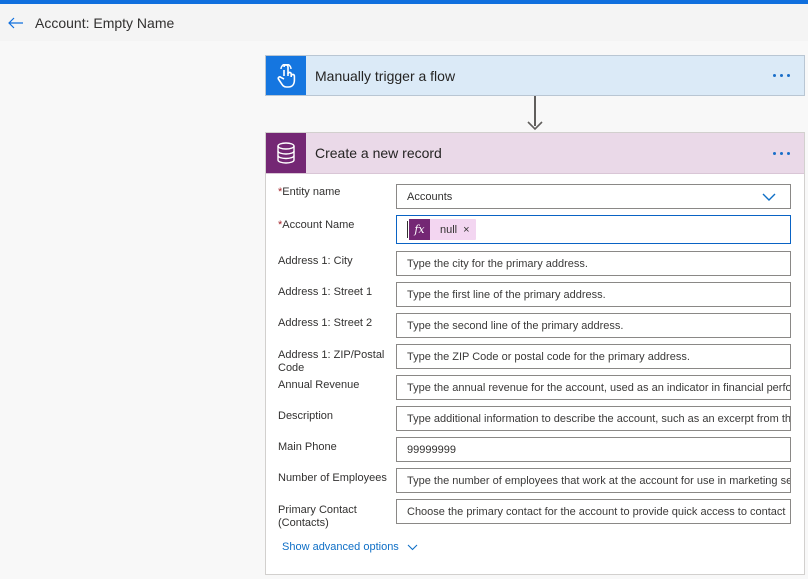  Describe the element at coordinates (319, 385) in the screenshot. I see `field-label: Annual Revenue` at that location.